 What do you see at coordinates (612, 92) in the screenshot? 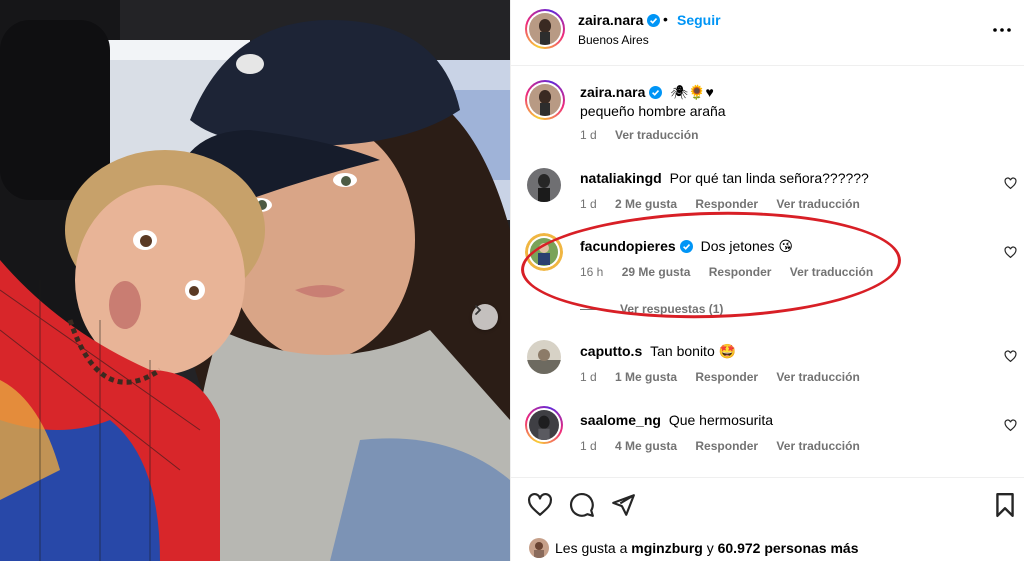
I see `caption-username: zaira.nara` at bounding box center [612, 92].